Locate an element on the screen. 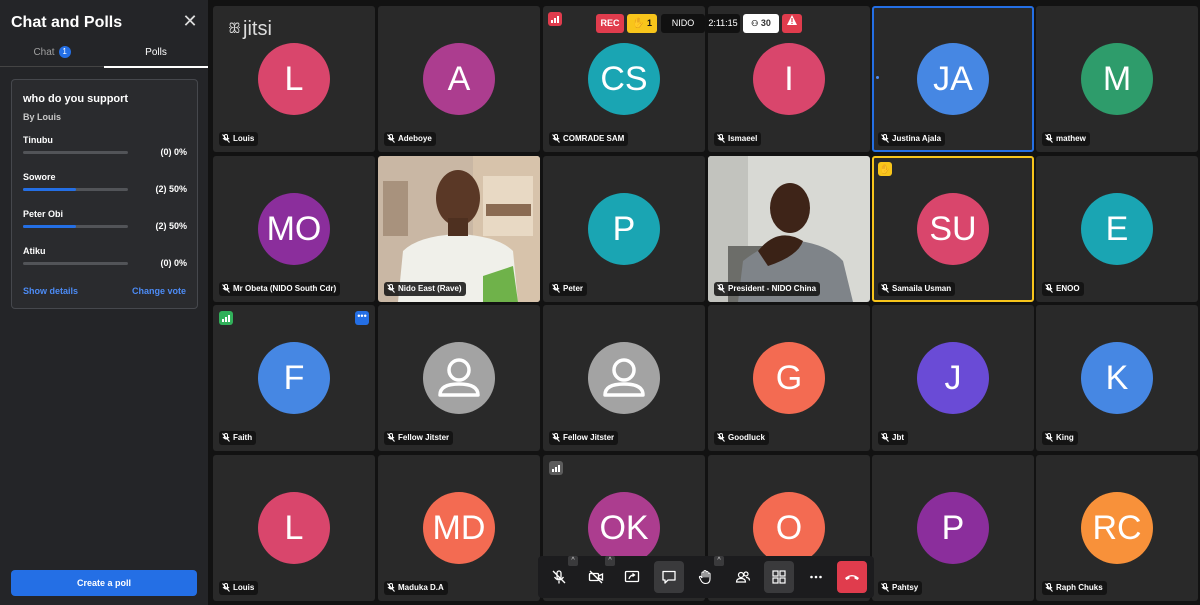 This screenshot has width=1200, height=605. name-tag: Fellow Jitster is located at coordinates (419, 438).